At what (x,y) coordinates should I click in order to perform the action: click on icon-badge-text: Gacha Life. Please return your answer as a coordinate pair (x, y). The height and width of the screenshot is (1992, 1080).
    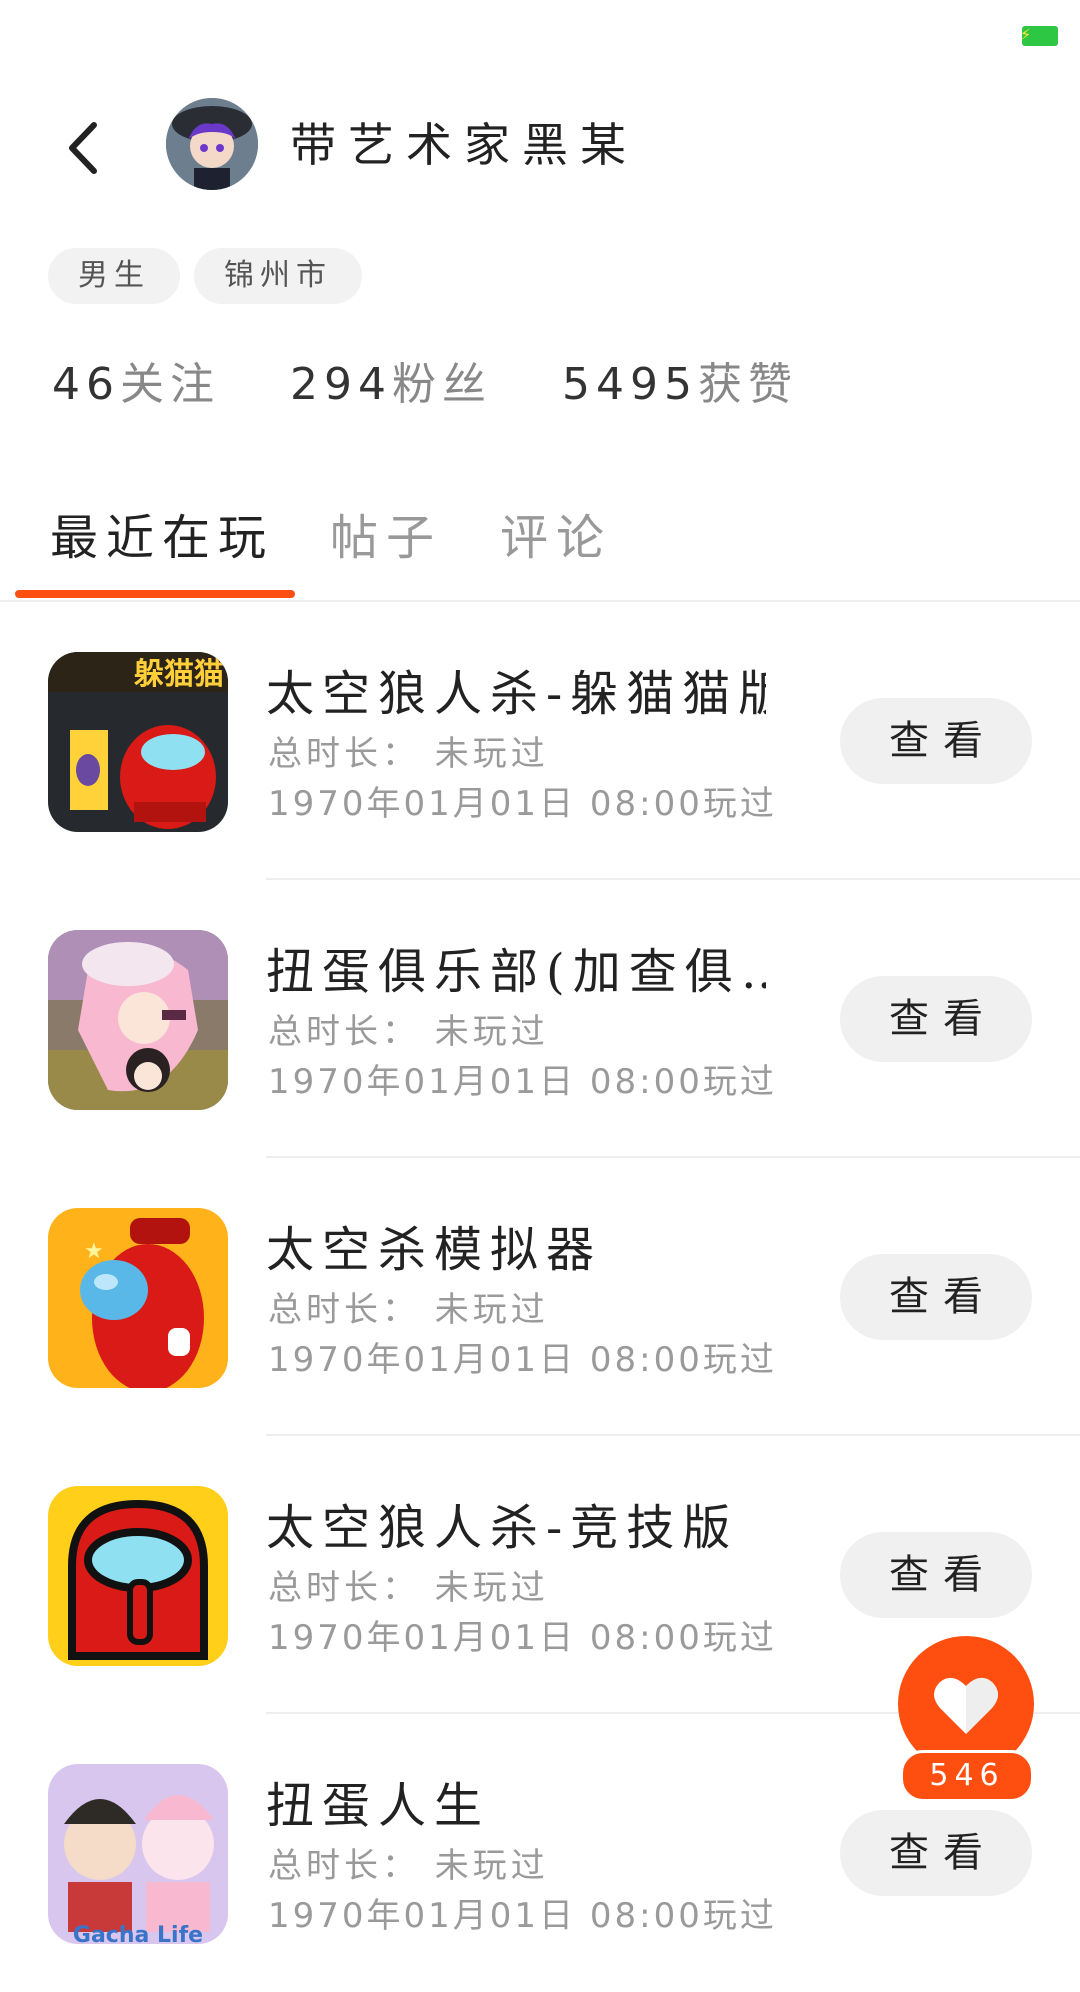
    Looking at the image, I should click on (138, 1933).